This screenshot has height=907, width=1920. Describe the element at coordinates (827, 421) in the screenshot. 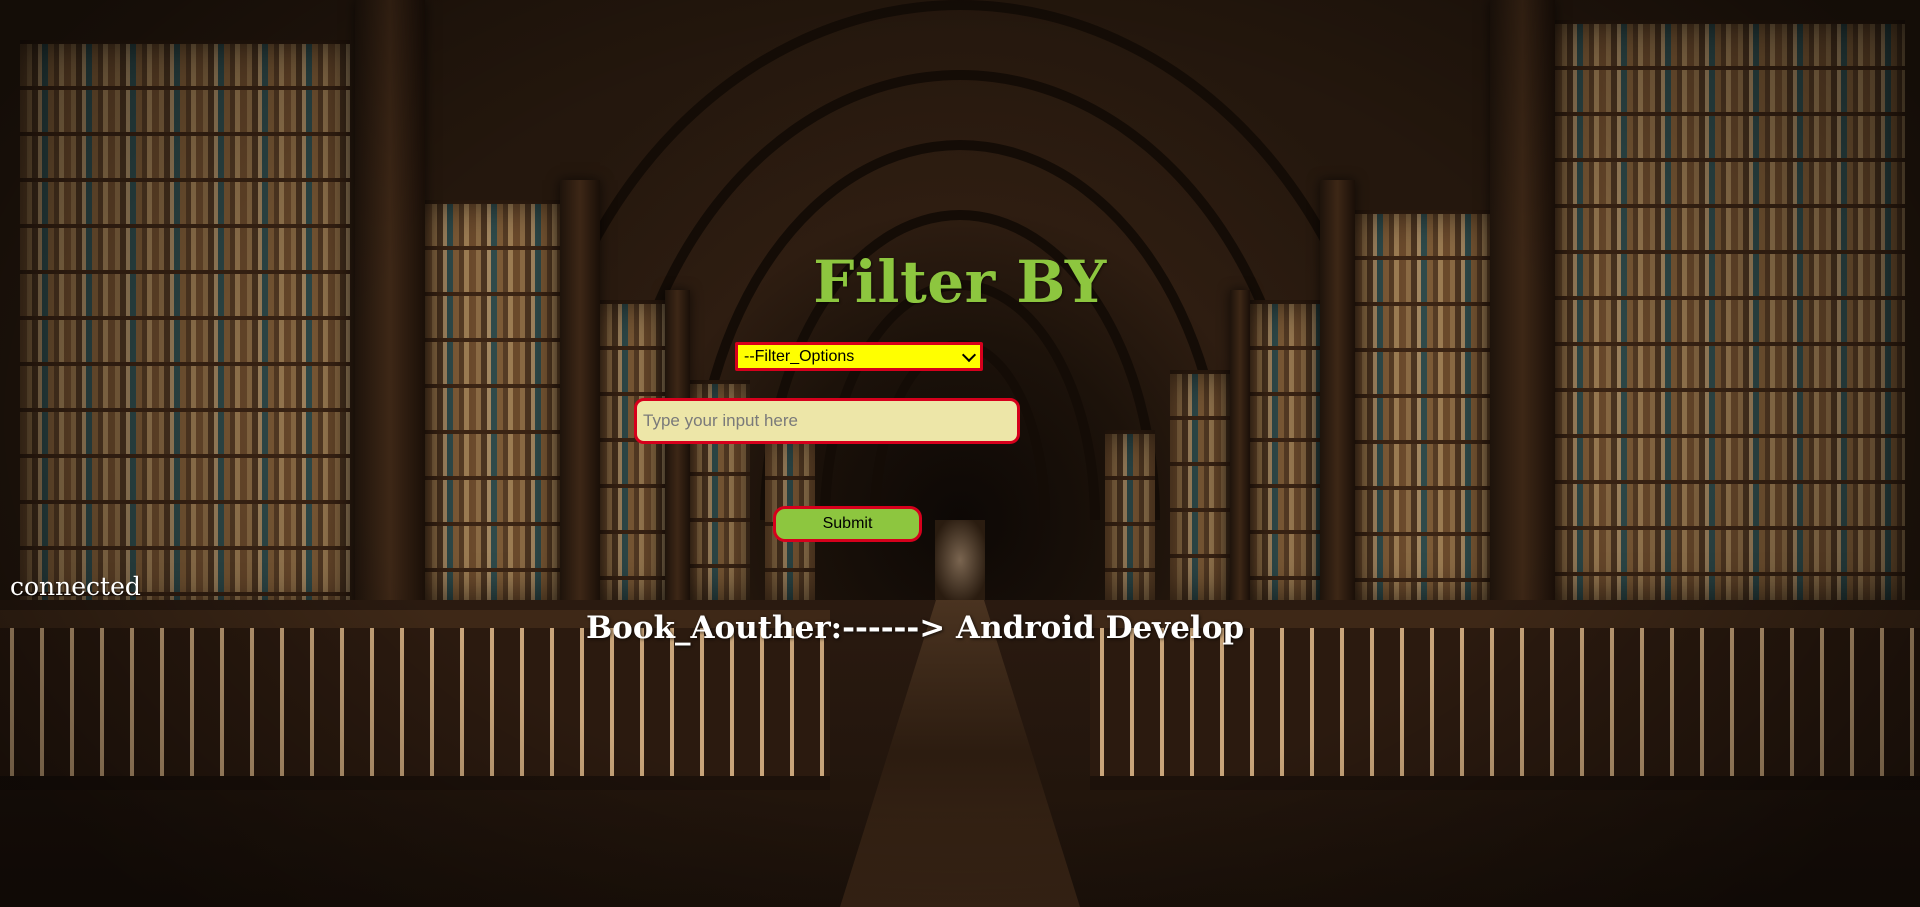

I see `search-input` at that location.